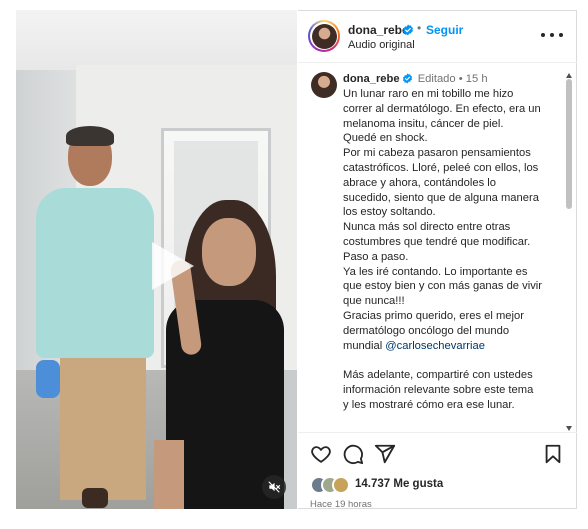  I want to click on avatar-image, so click(324, 36).